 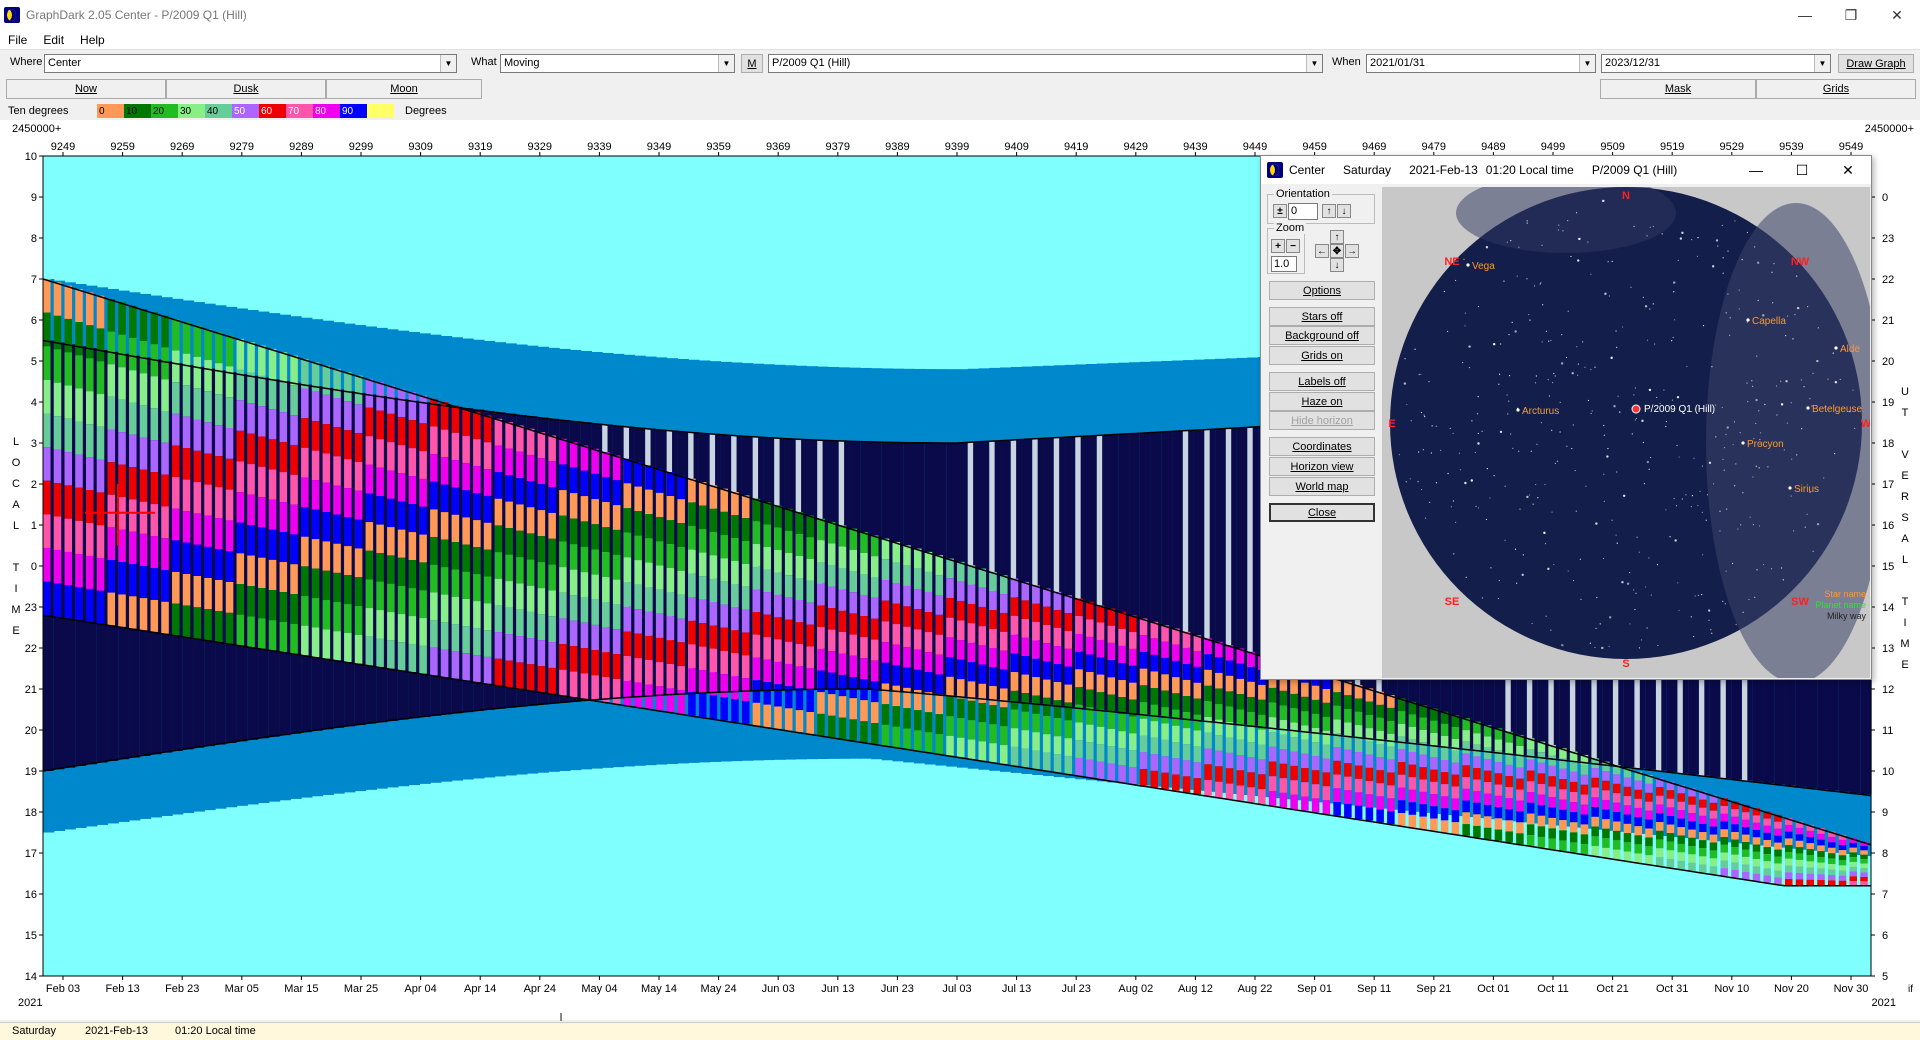 What do you see at coordinates (17, 40) in the screenshot?
I see `menu-file: File` at bounding box center [17, 40].